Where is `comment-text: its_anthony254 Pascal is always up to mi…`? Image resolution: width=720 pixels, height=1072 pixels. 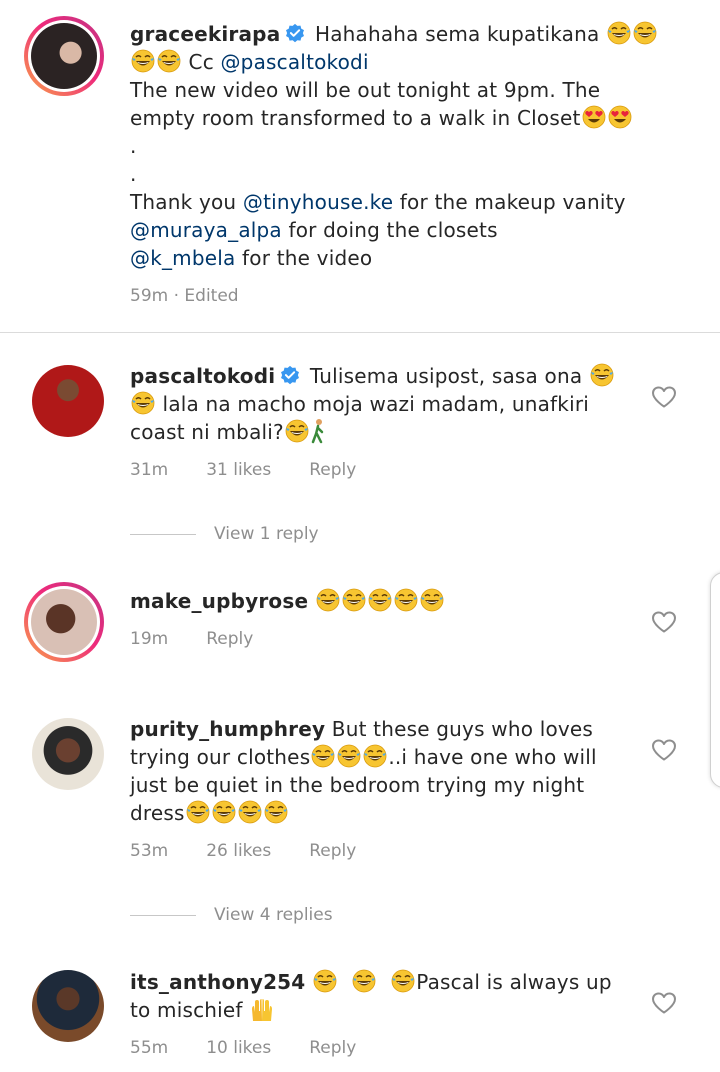
comment-text: its_anthony254 Pascal is always up to mi… is located at coordinates (380, 996).